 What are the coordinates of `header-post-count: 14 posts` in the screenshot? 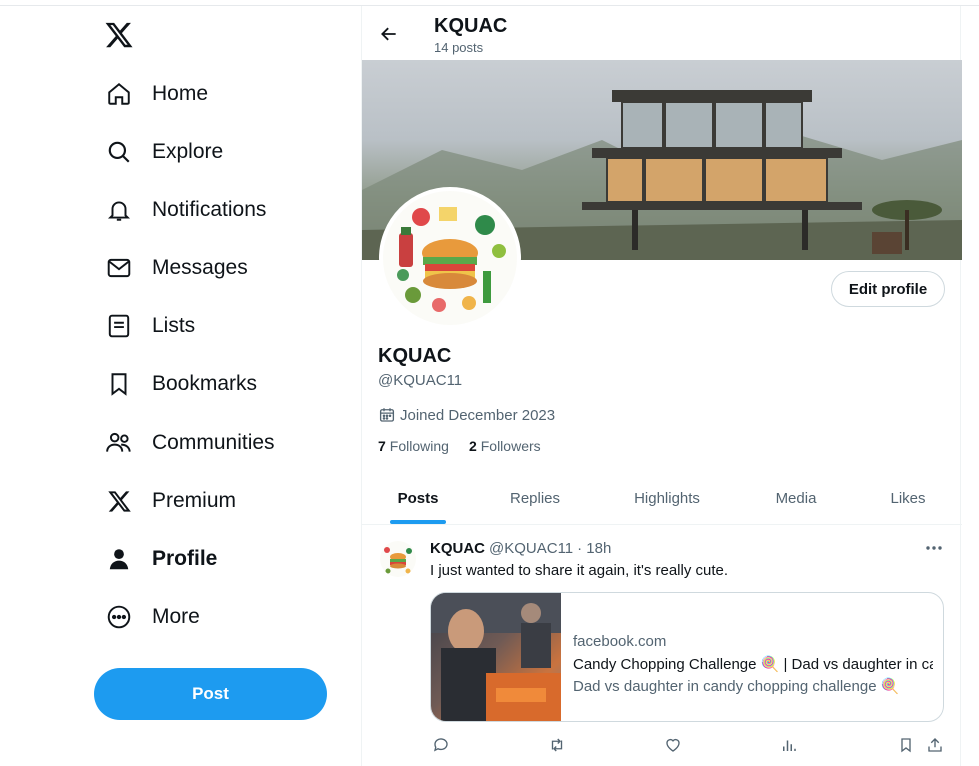 It's located at (459, 47).